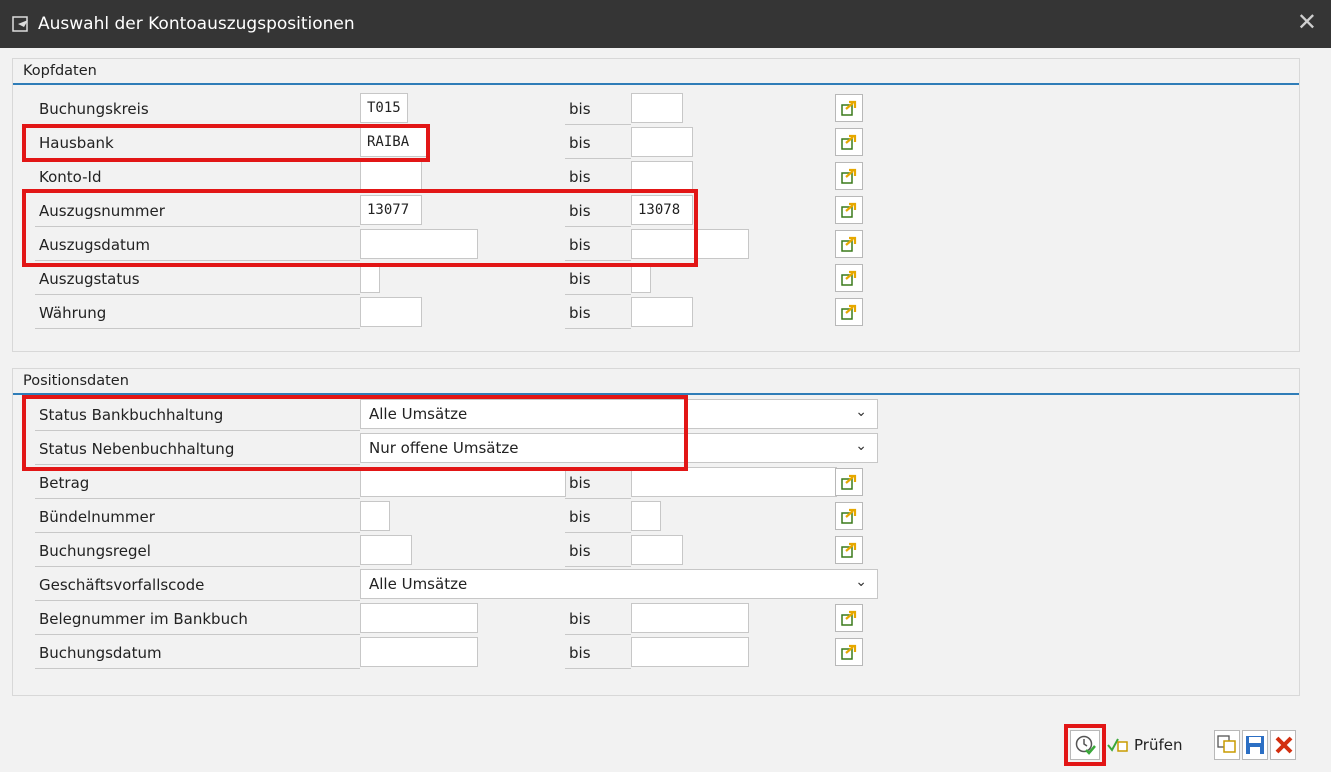 Image resolution: width=1331 pixels, height=772 pixels. I want to click on execute-button, so click(1085, 745).